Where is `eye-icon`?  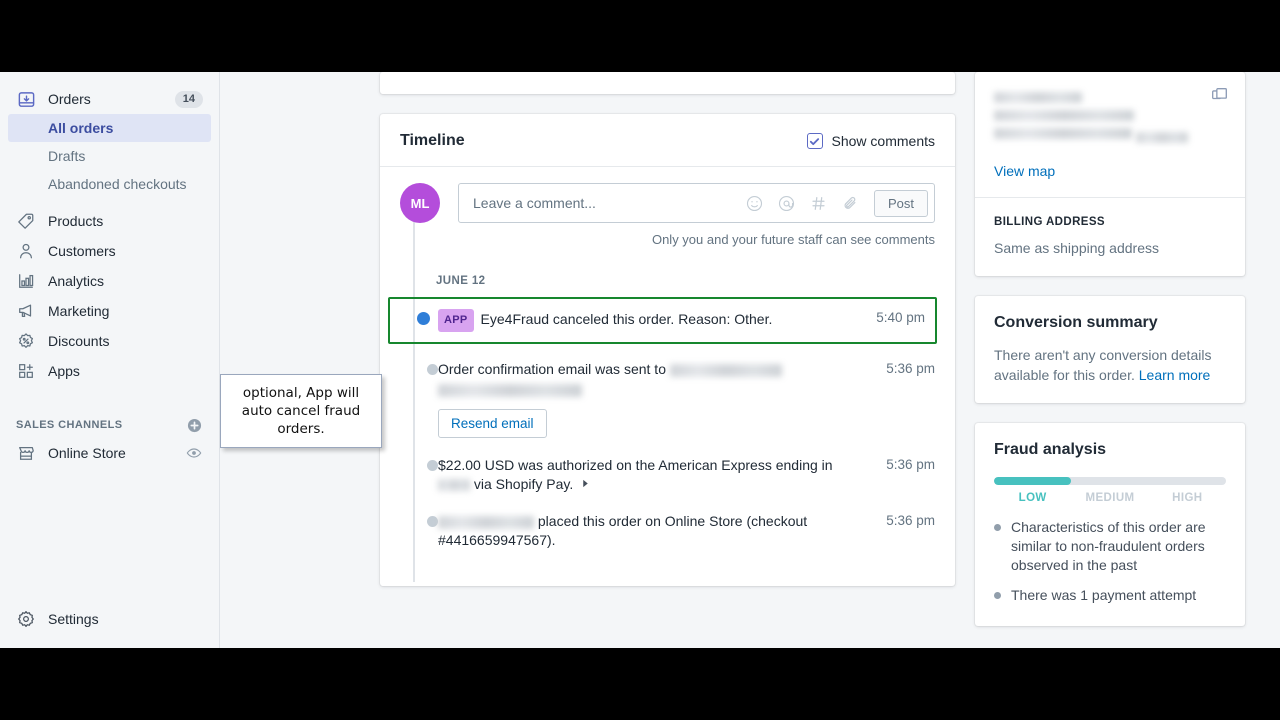
eye-icon is located at coordinates (194, 453).